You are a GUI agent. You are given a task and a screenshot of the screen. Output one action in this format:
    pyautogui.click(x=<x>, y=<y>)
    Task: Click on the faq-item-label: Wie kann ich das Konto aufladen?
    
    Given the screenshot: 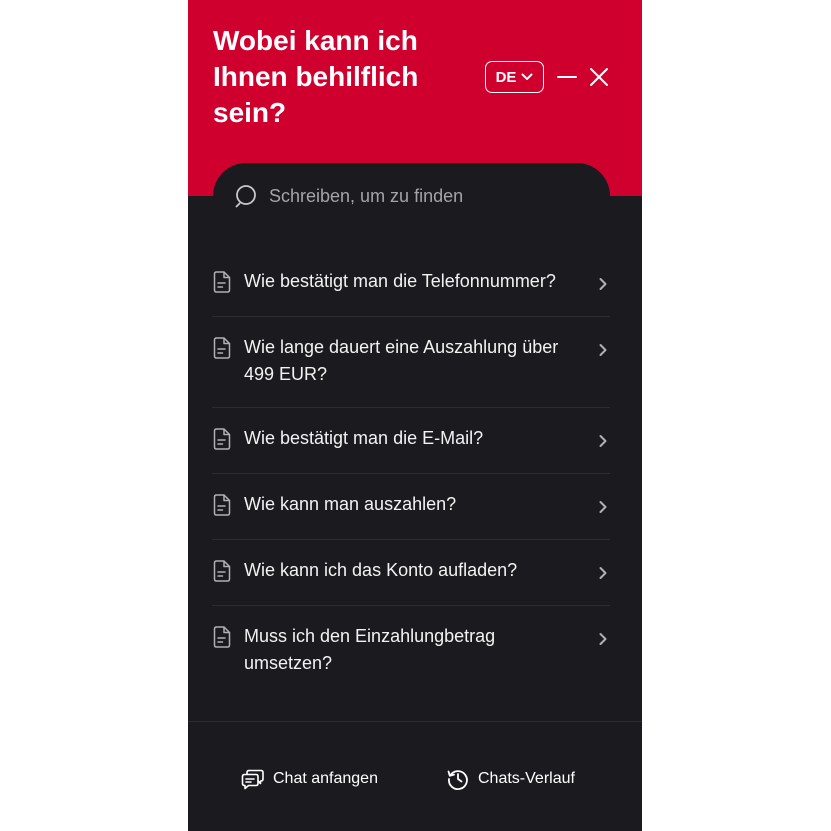 What is the action you would take?
    pyautogui.click(x=381, y=570)
    